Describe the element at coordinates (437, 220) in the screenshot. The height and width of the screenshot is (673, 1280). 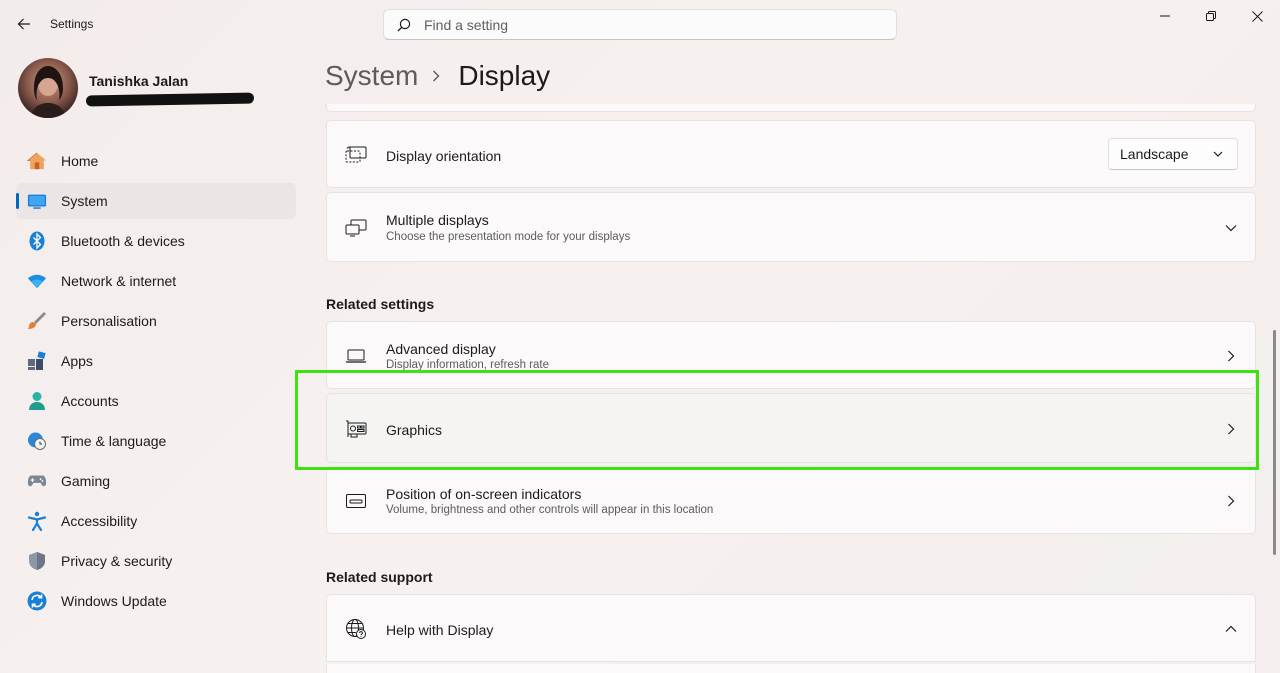
I see `multiple-displays-title: Multiple displays` at that location.